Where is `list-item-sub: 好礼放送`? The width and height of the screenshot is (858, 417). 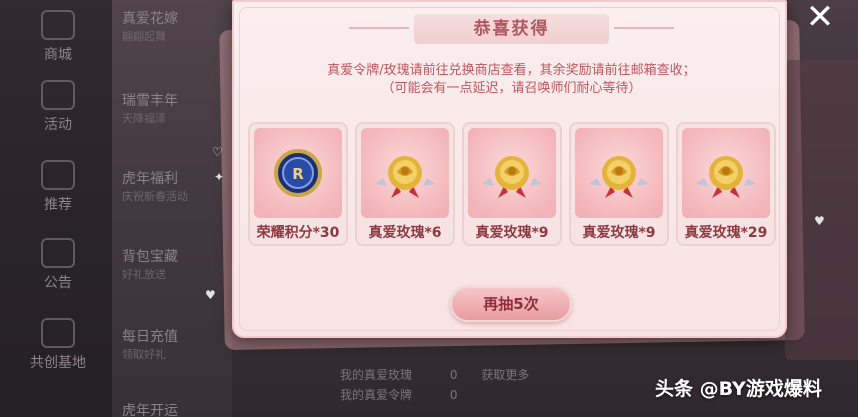
list-item-sub: 好礼放送 is located at coordinates (144, 274).